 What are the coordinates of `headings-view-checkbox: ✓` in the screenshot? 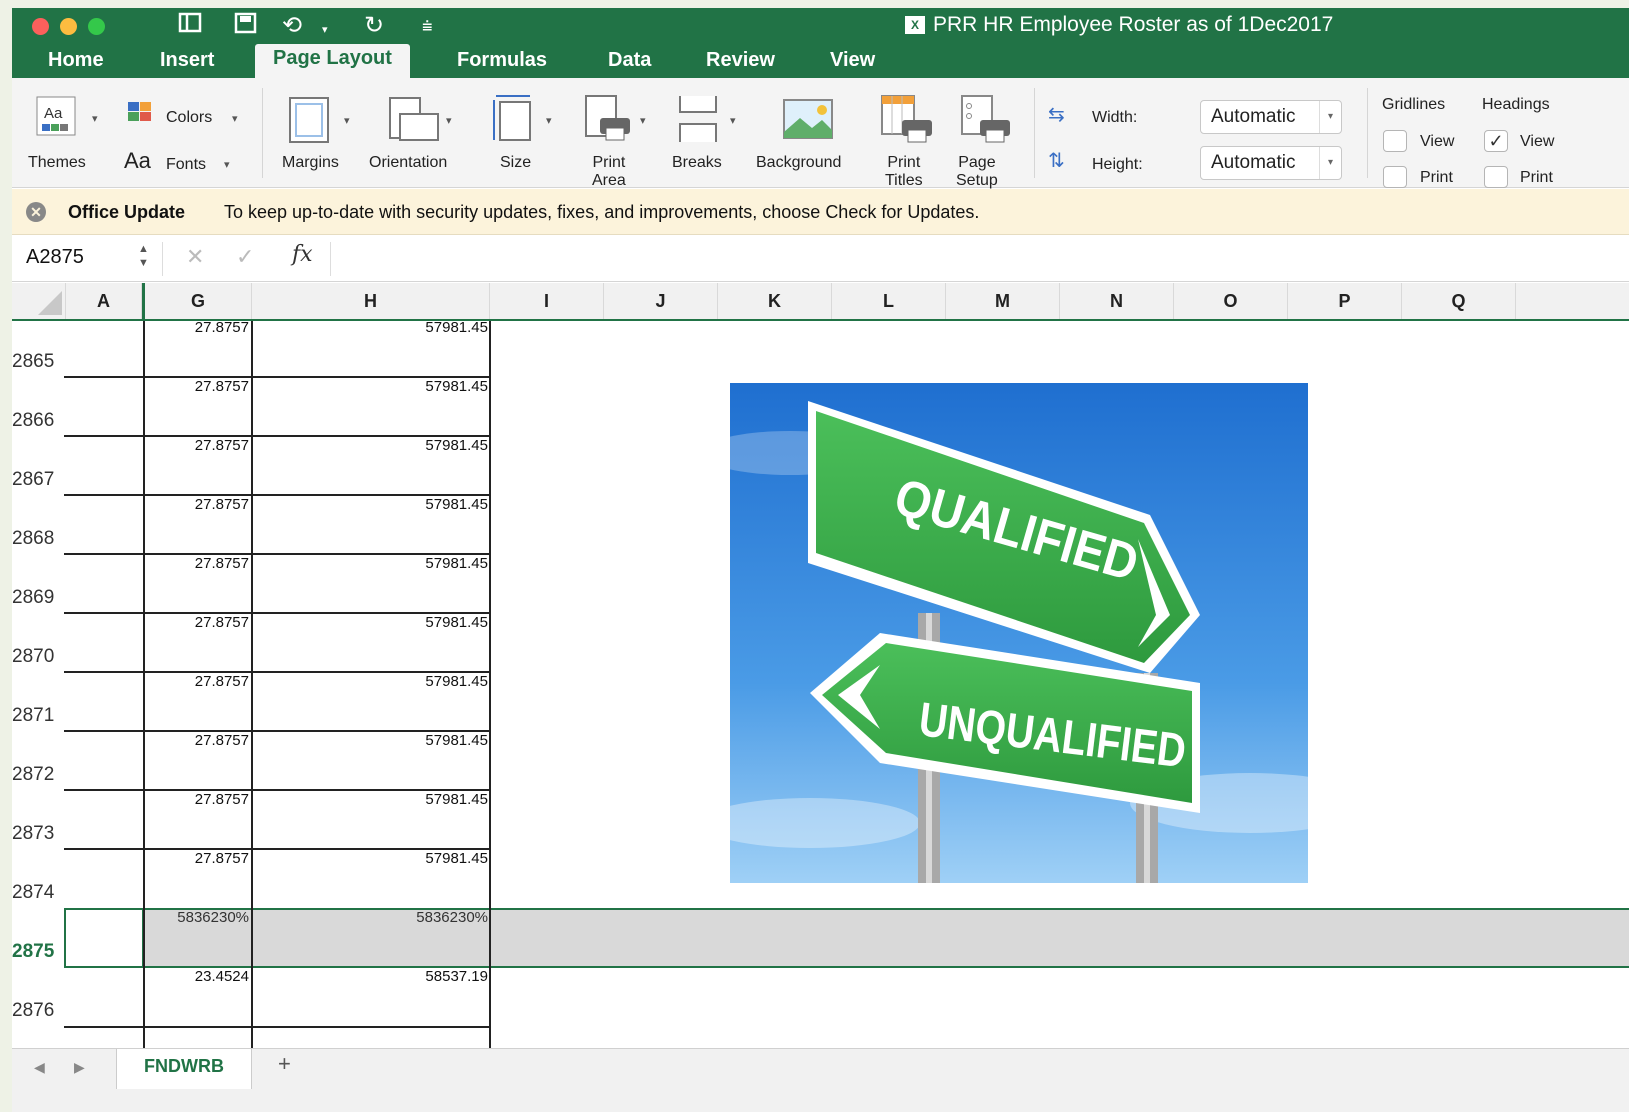 It's located at (1496, 141).